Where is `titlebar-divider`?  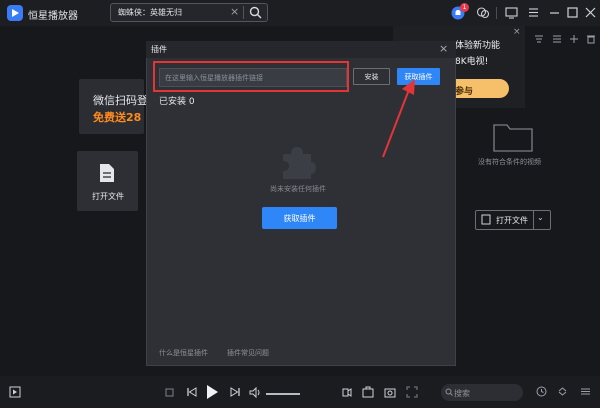
titlebar-divider is located at coordinates (496, 13).